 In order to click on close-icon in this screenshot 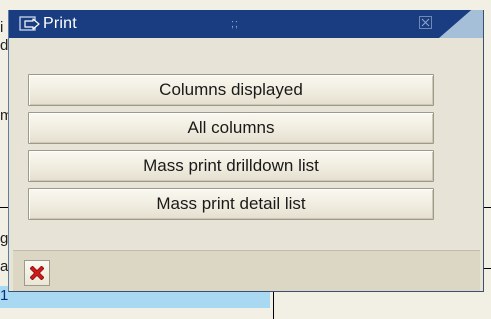, I will do `click(425, 22)`.